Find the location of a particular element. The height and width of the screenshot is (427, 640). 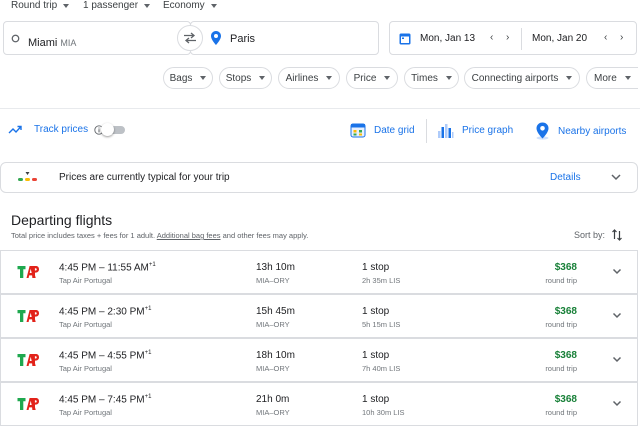

sort-by-label: Sort by: is located at coordinates (590, 235).